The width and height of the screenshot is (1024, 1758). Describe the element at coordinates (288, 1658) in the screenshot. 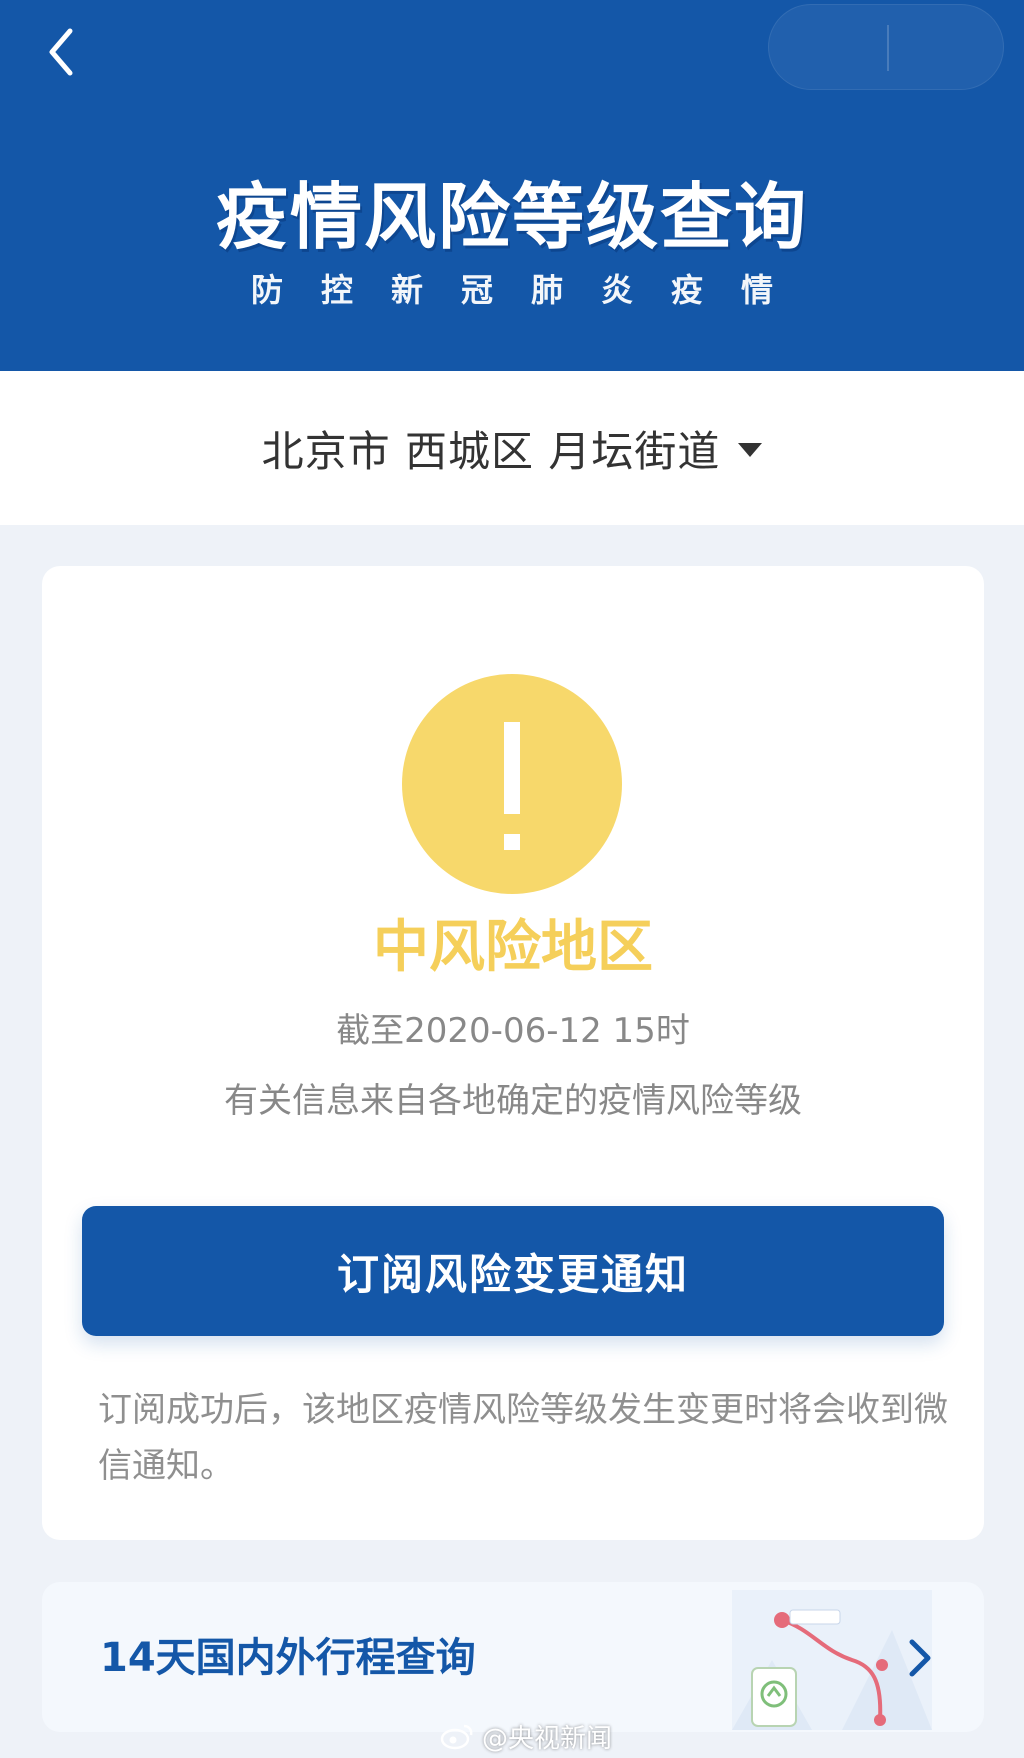

I see `itinerary-label: 14天国内外行程查询` at that location.